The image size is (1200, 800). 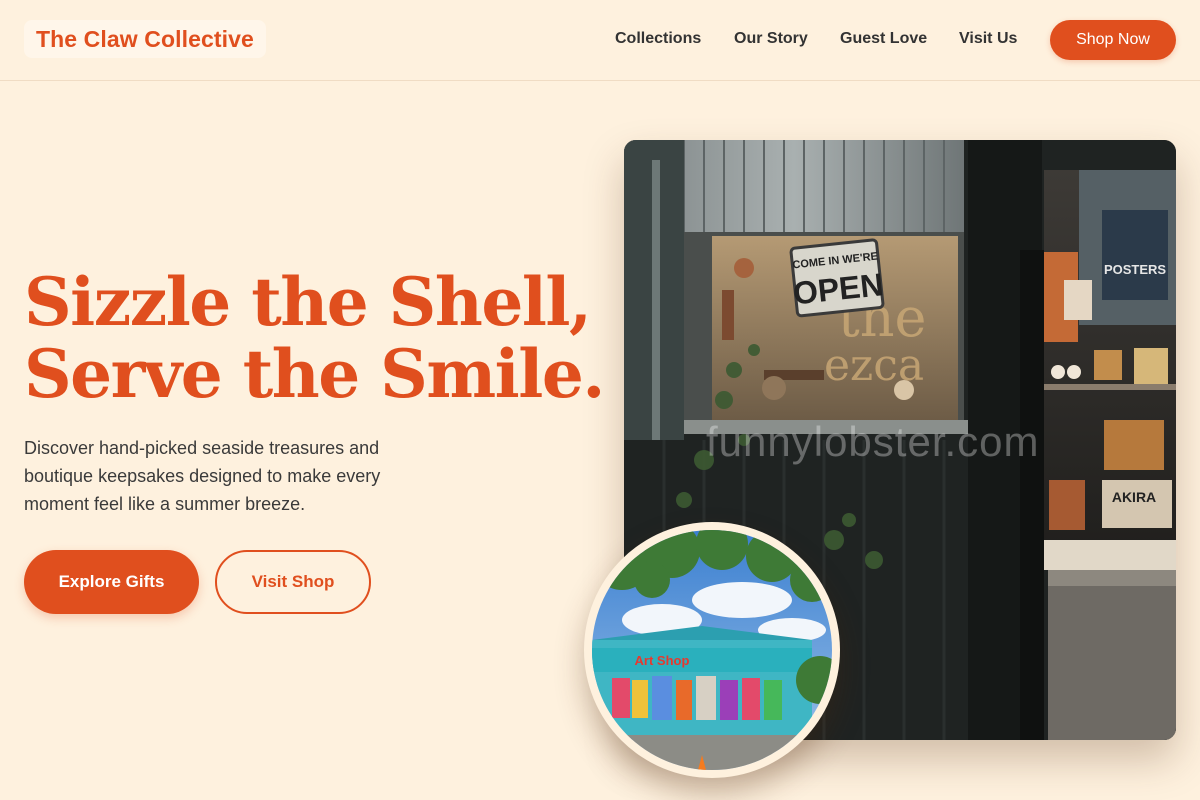 What do you see at coordinates (1134, 497) in the screenshot?
I see `book-text: AKIRA` at bounding box center [1134, 497].